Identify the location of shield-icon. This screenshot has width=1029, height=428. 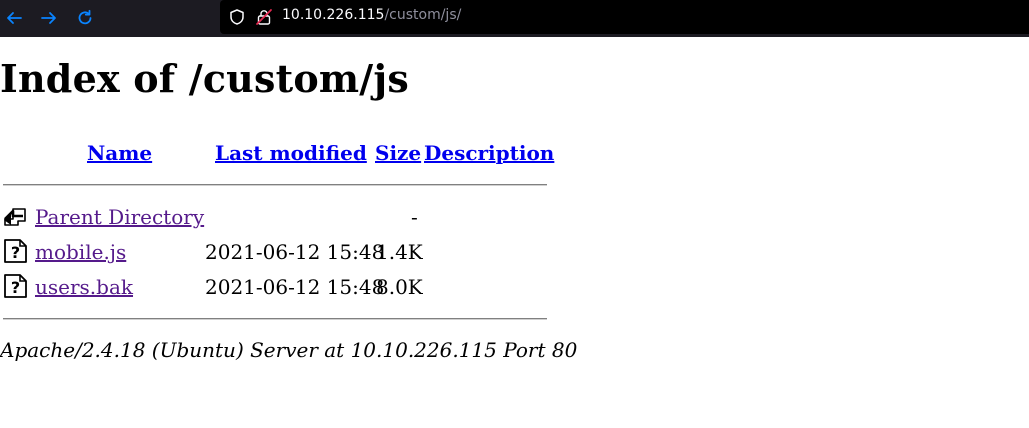
(237, 17).